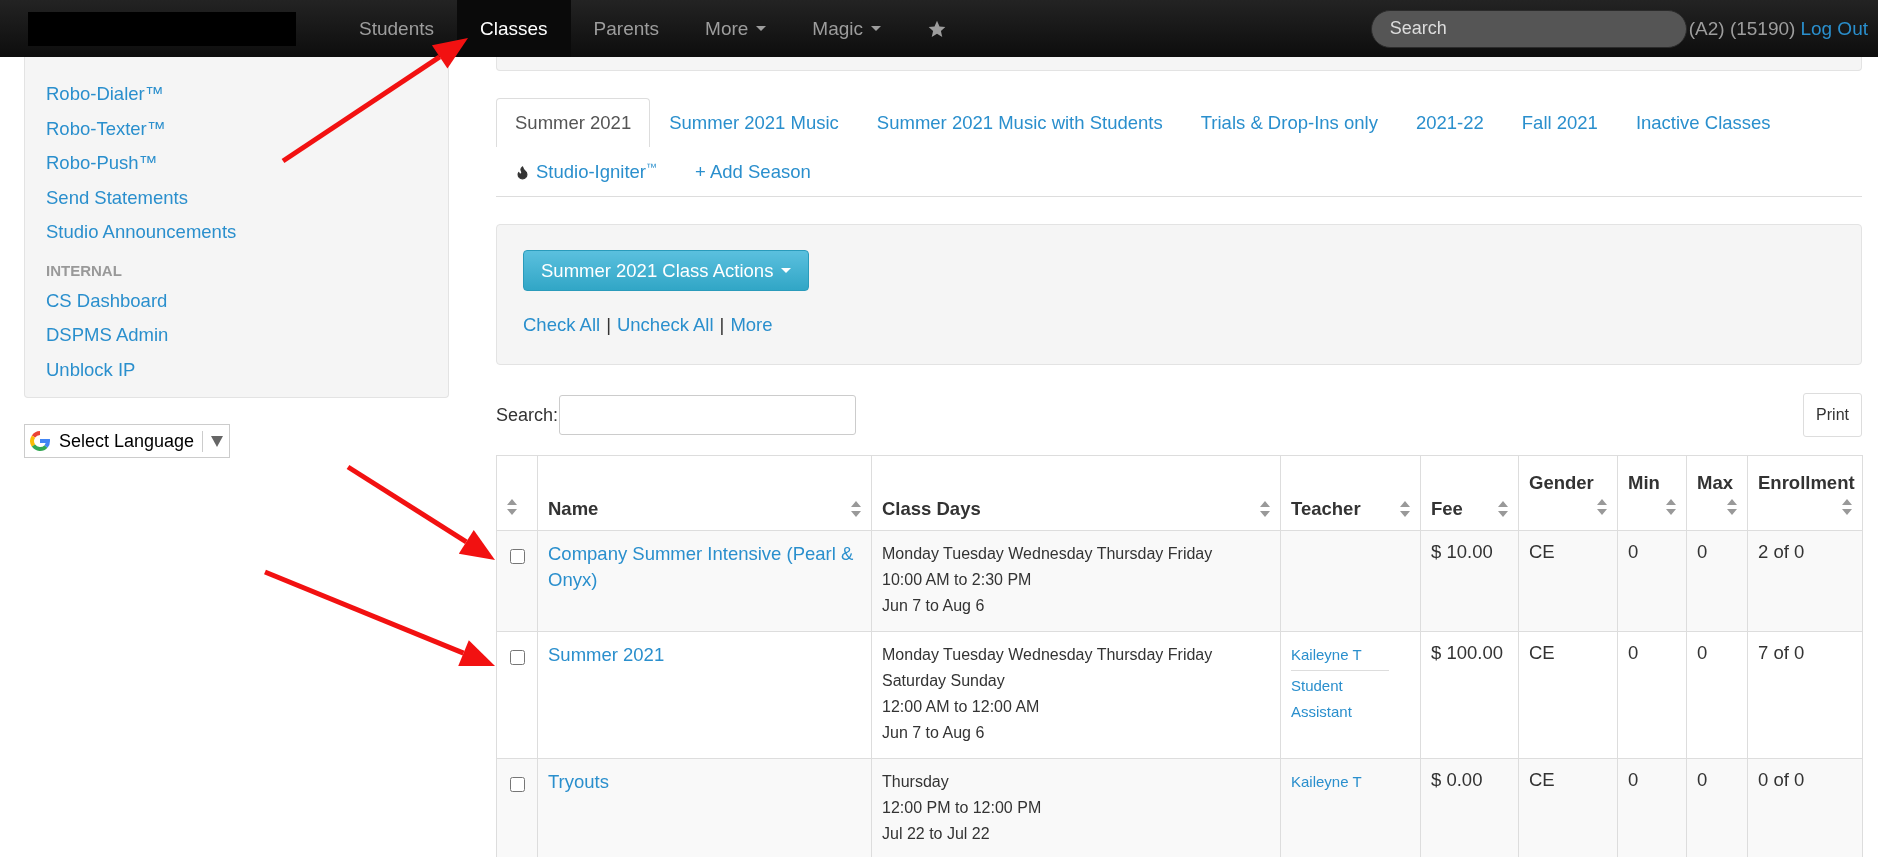 Image resolution: width=1878 pixels, height=857 pixels. I want to click on schedule-line: 10:00 AM to 2:30 PM, so click(957, 580).